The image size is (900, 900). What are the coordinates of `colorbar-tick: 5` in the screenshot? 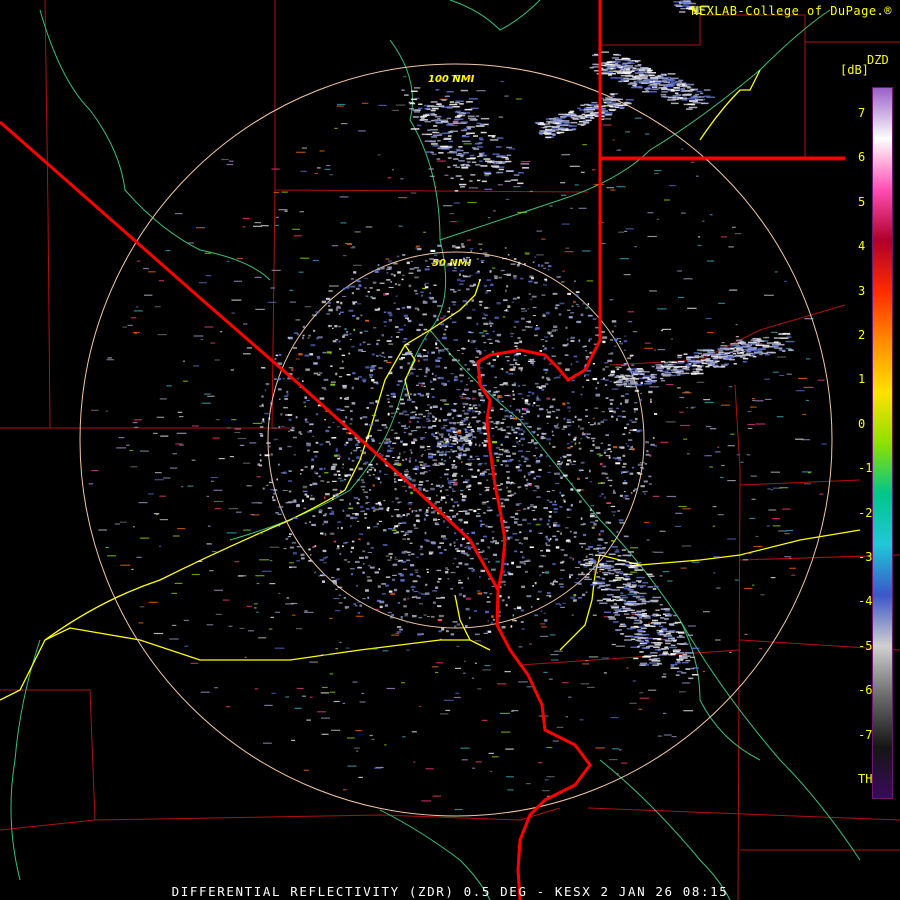 It's located at (862, 201).